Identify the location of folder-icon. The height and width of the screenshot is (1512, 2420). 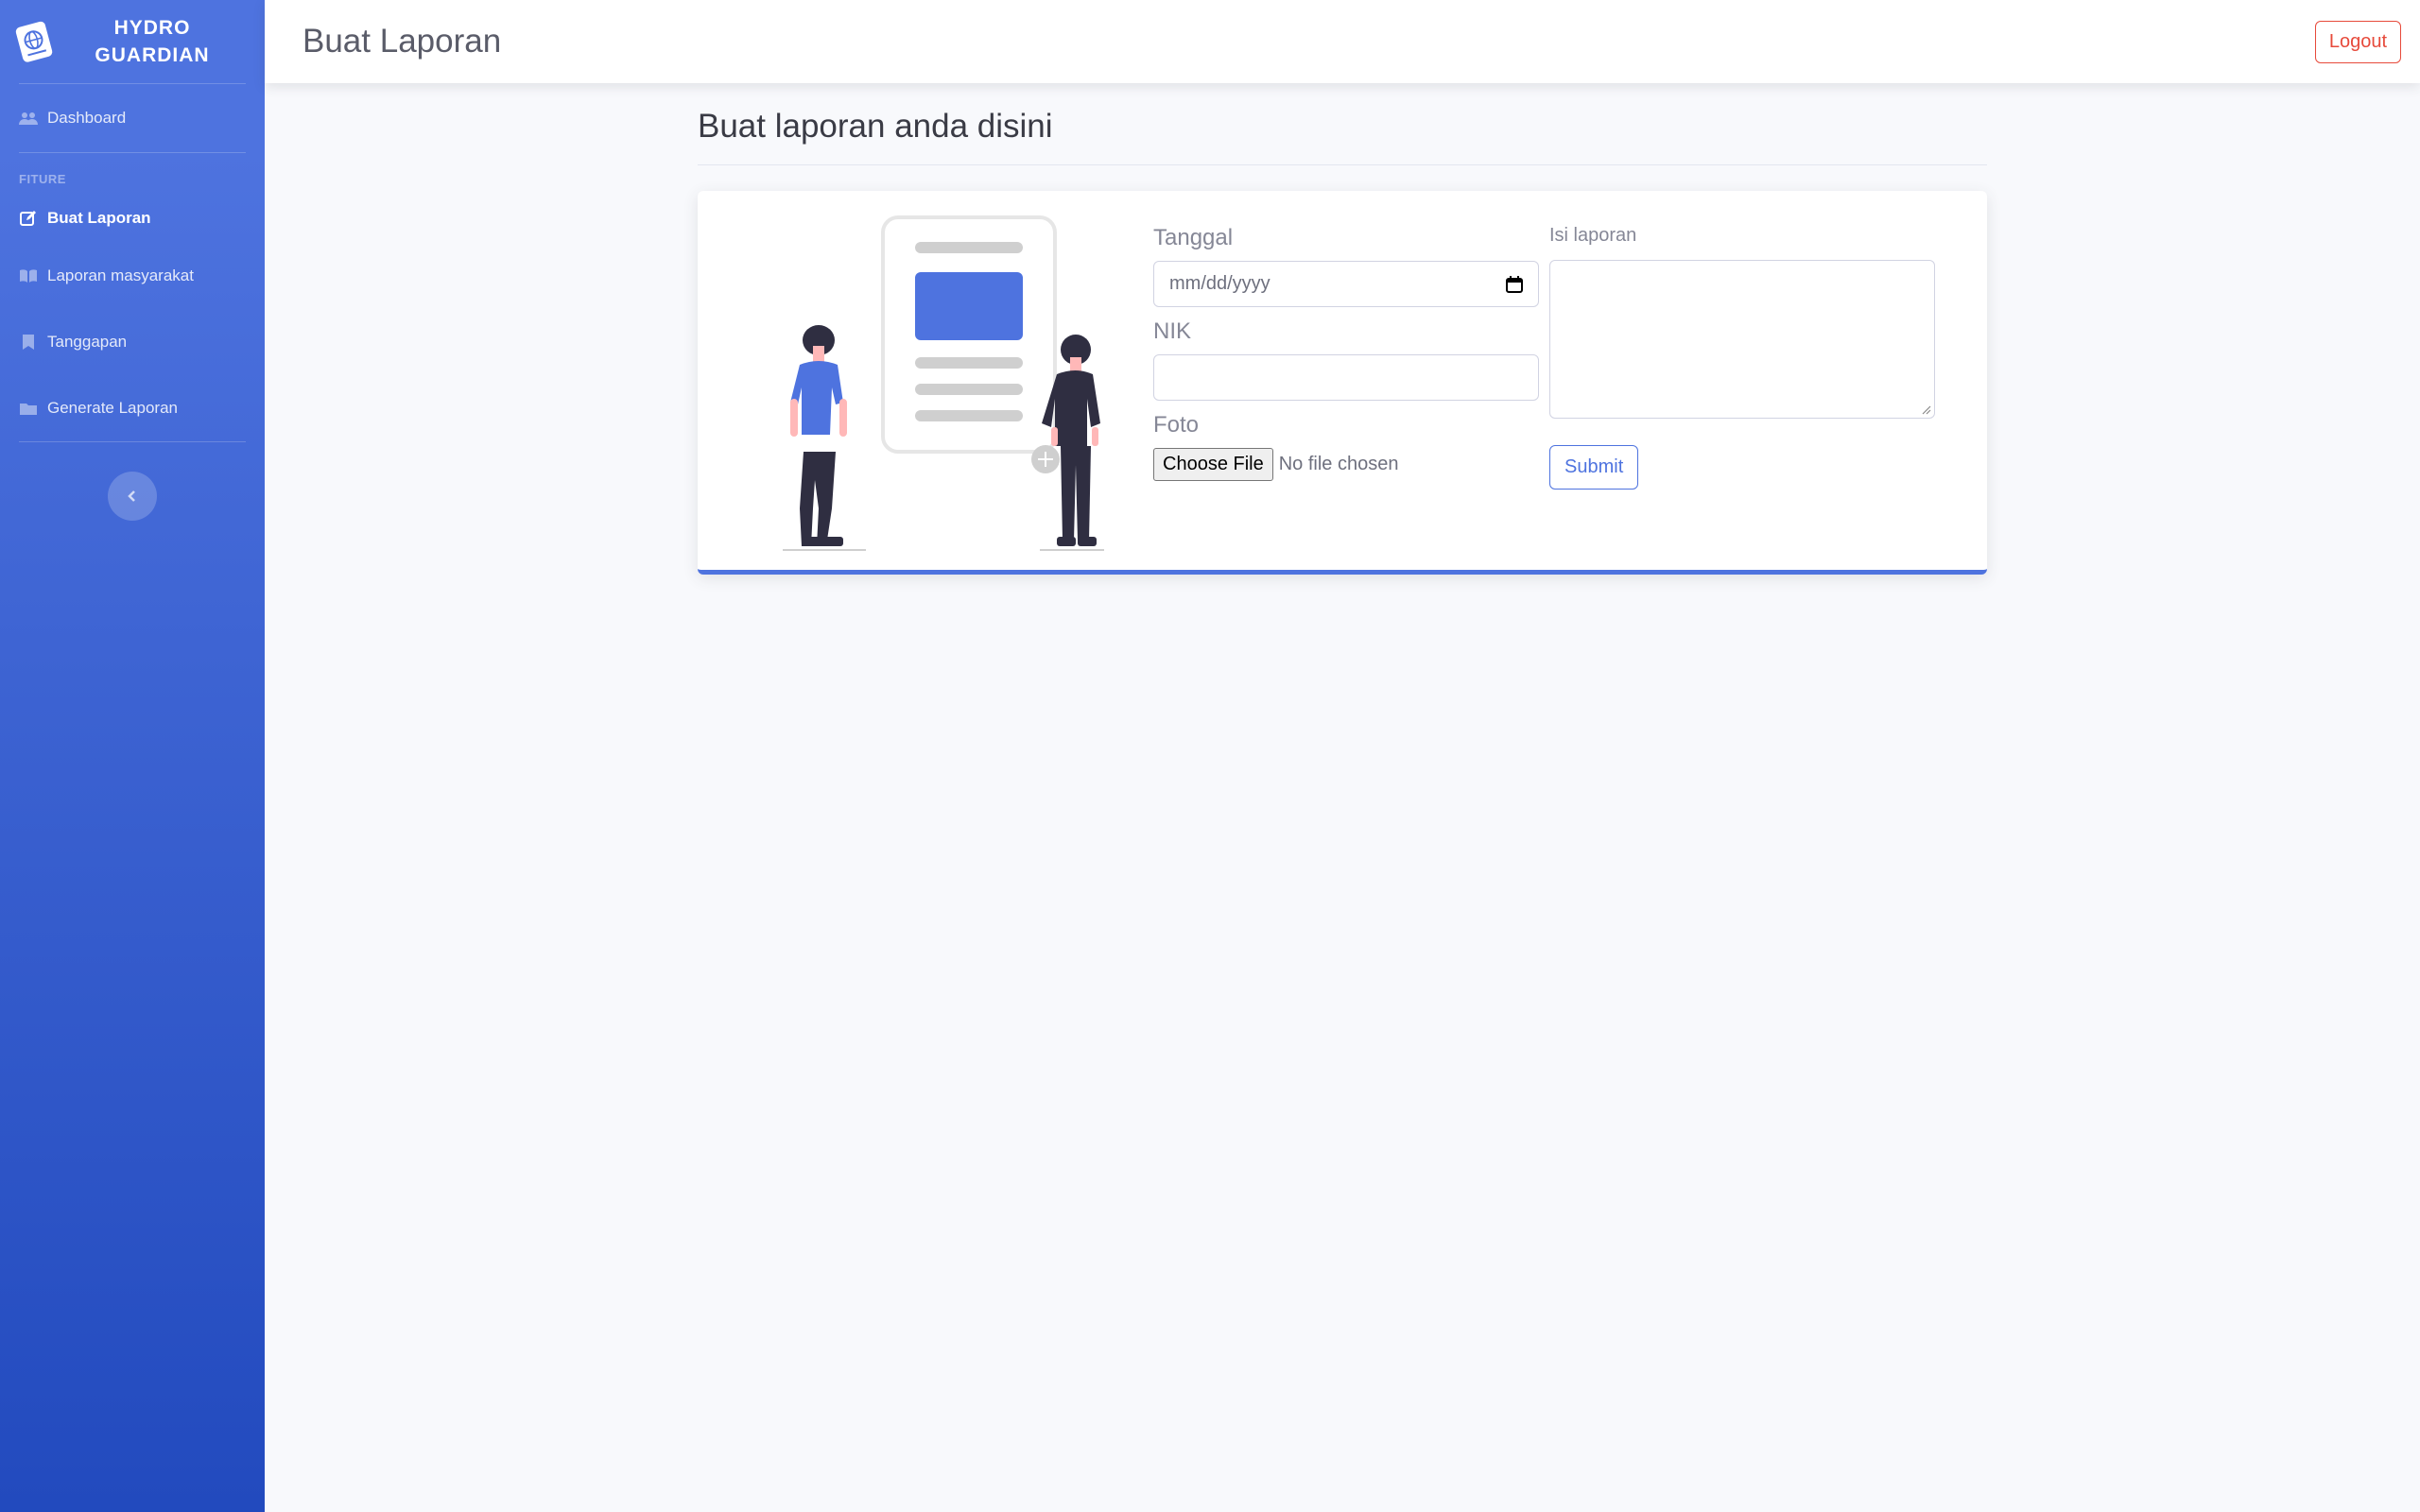
(28, 408).